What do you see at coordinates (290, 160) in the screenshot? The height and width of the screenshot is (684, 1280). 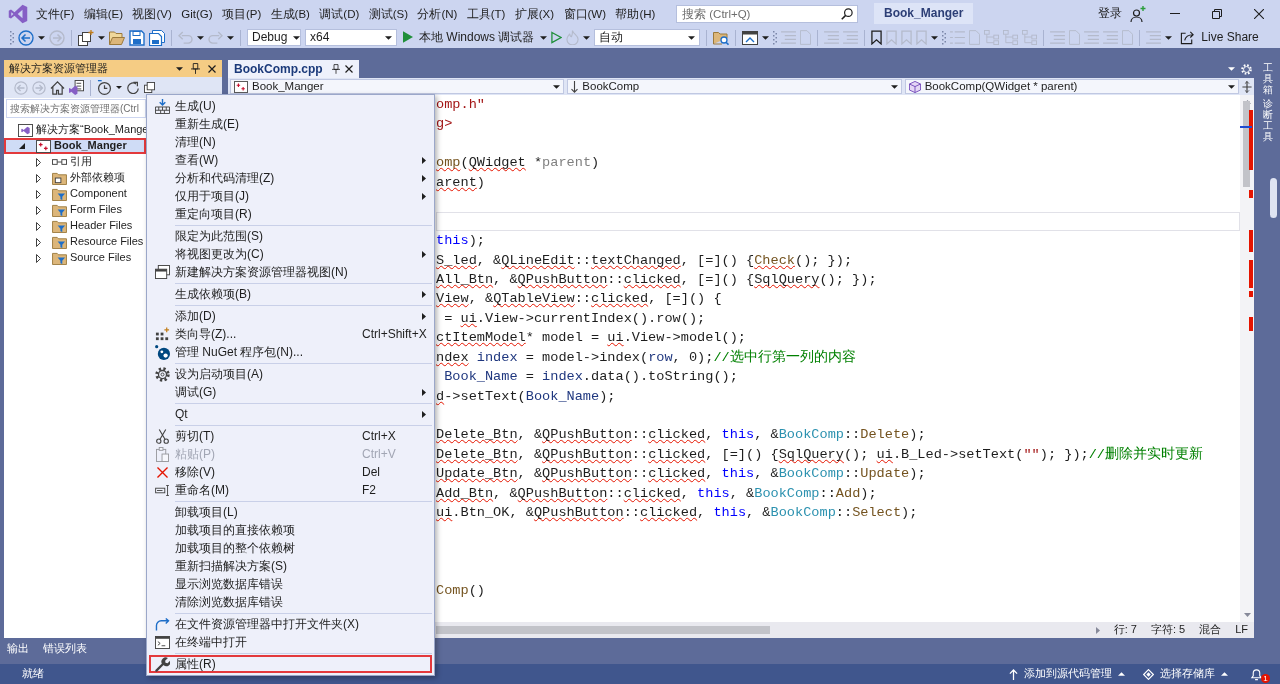 I see `menu-item: 查看(W)` at bounding box center [290, 160].